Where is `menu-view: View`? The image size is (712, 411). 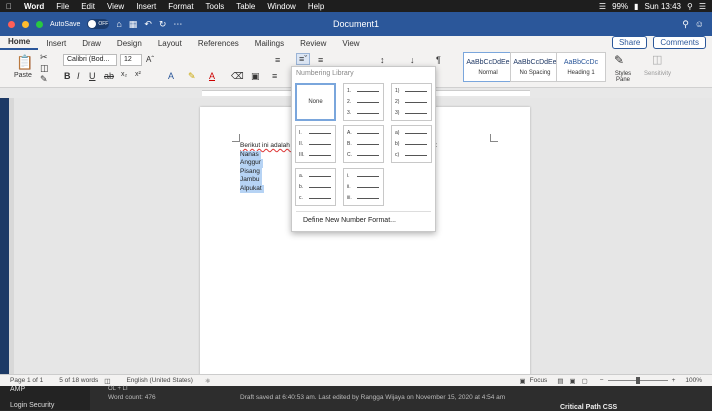
menu-view: View is located at coordinates (115, 6).